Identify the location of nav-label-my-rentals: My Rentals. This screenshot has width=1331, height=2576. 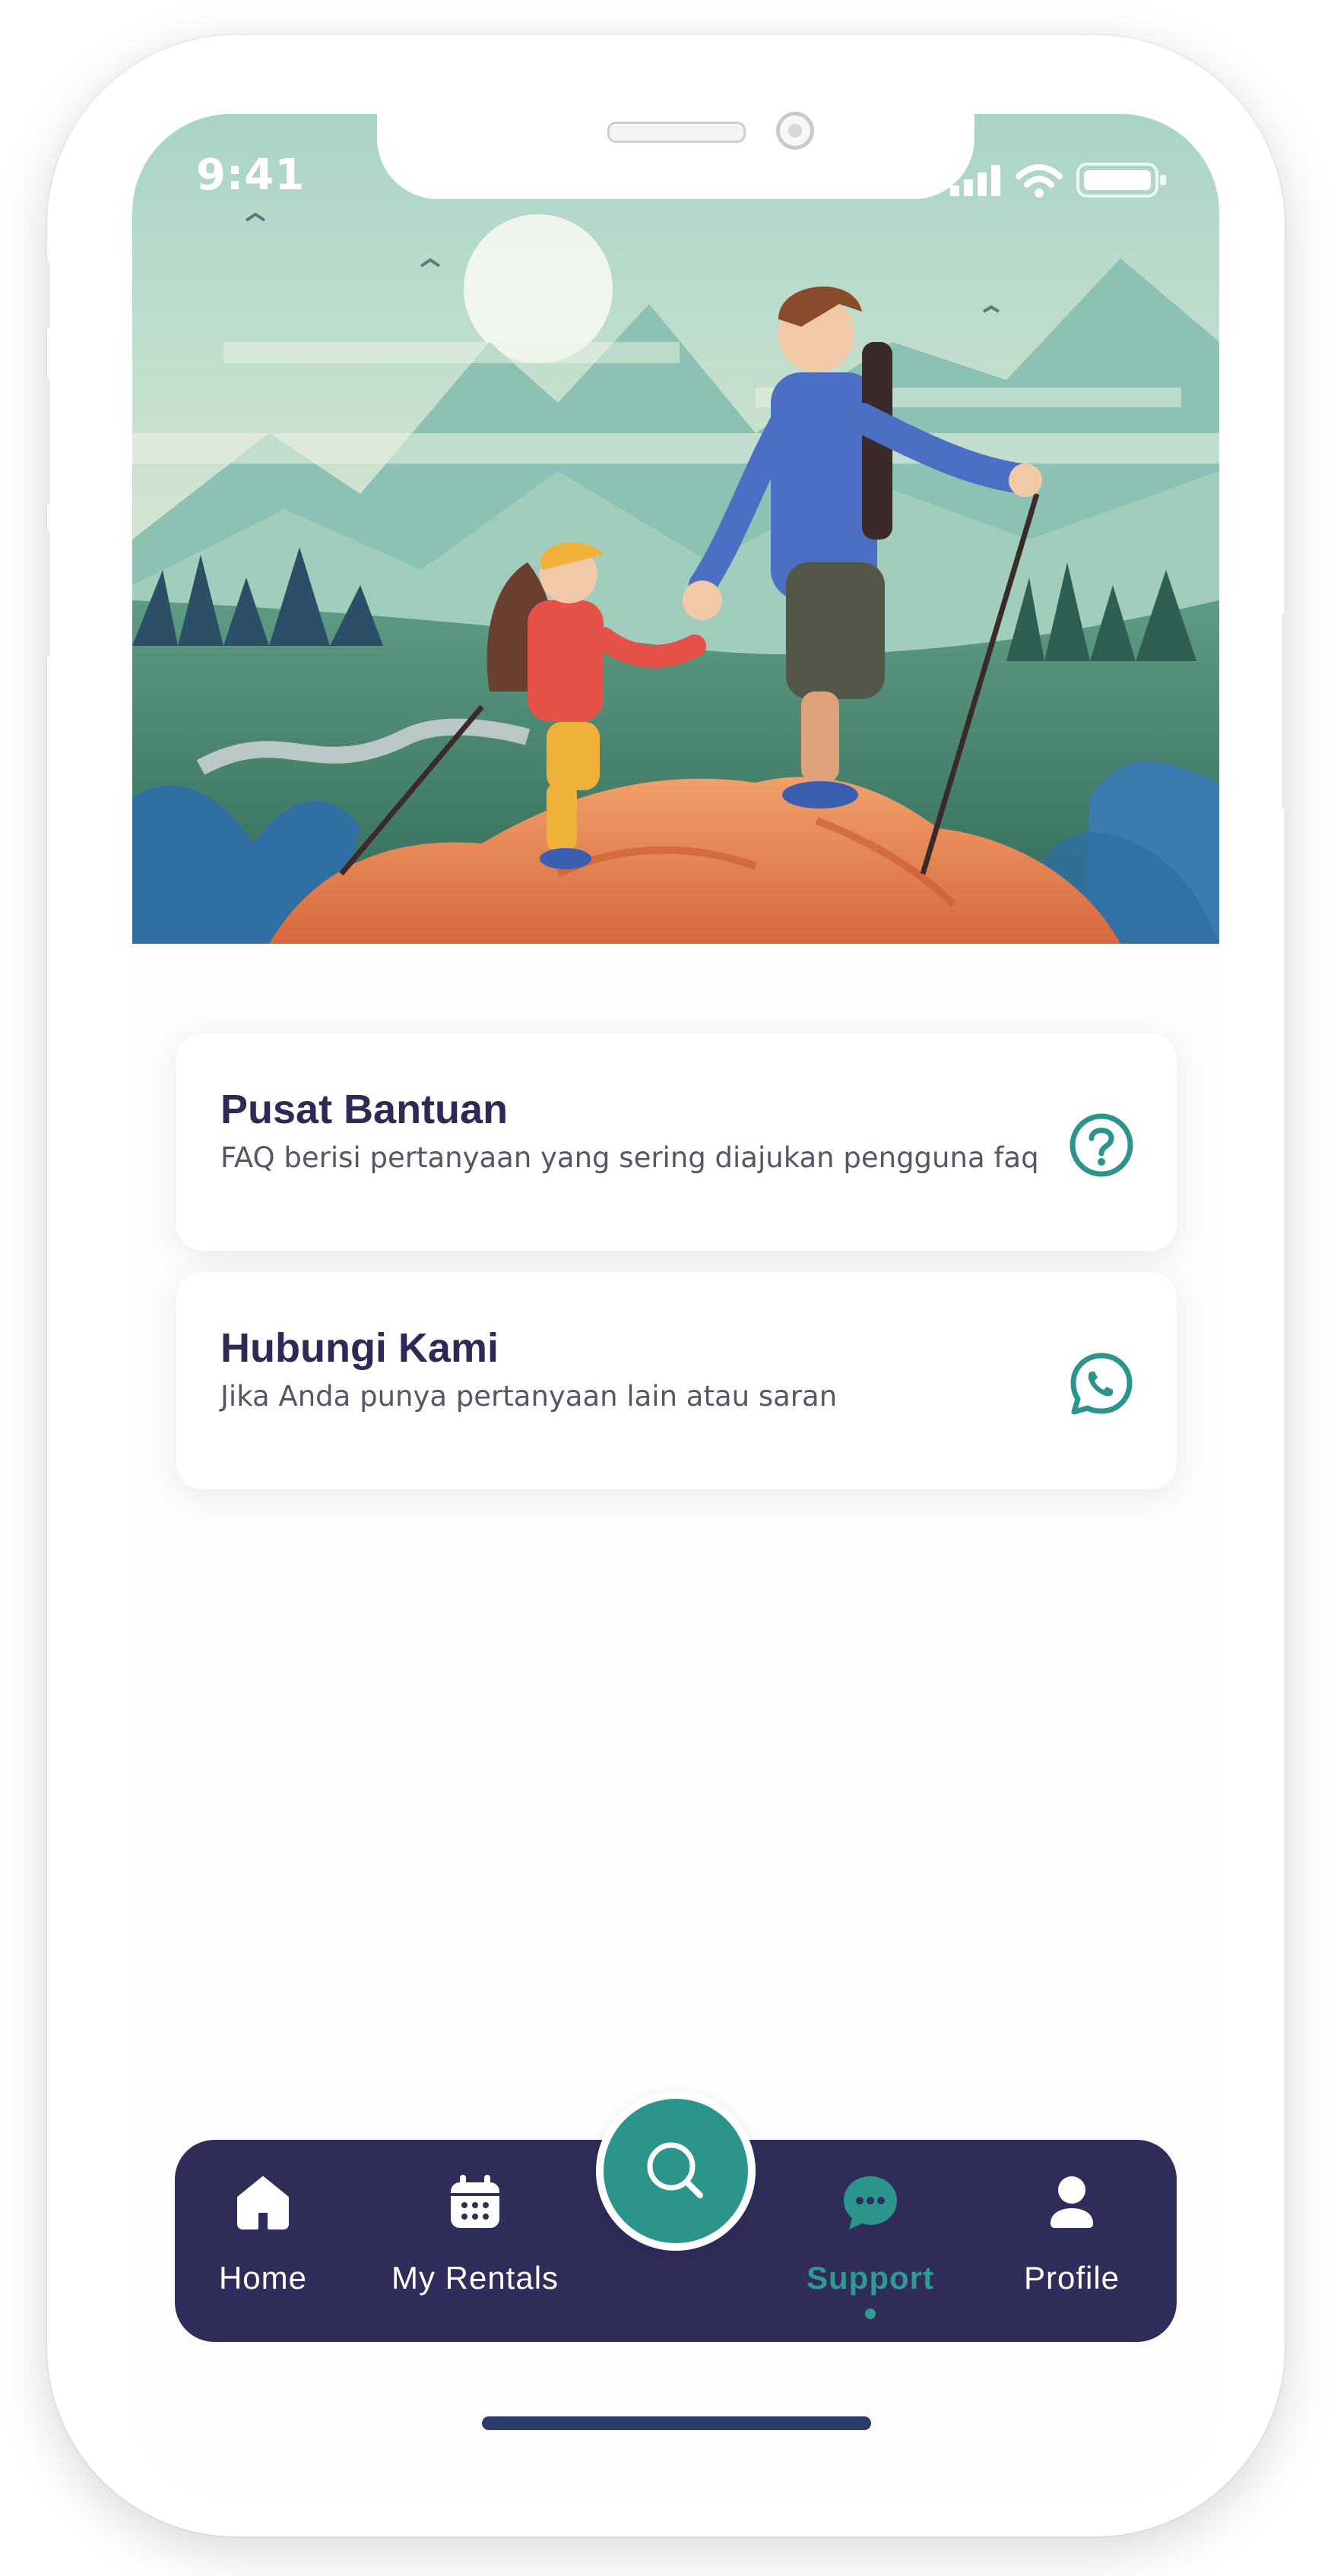
(475, 2278).